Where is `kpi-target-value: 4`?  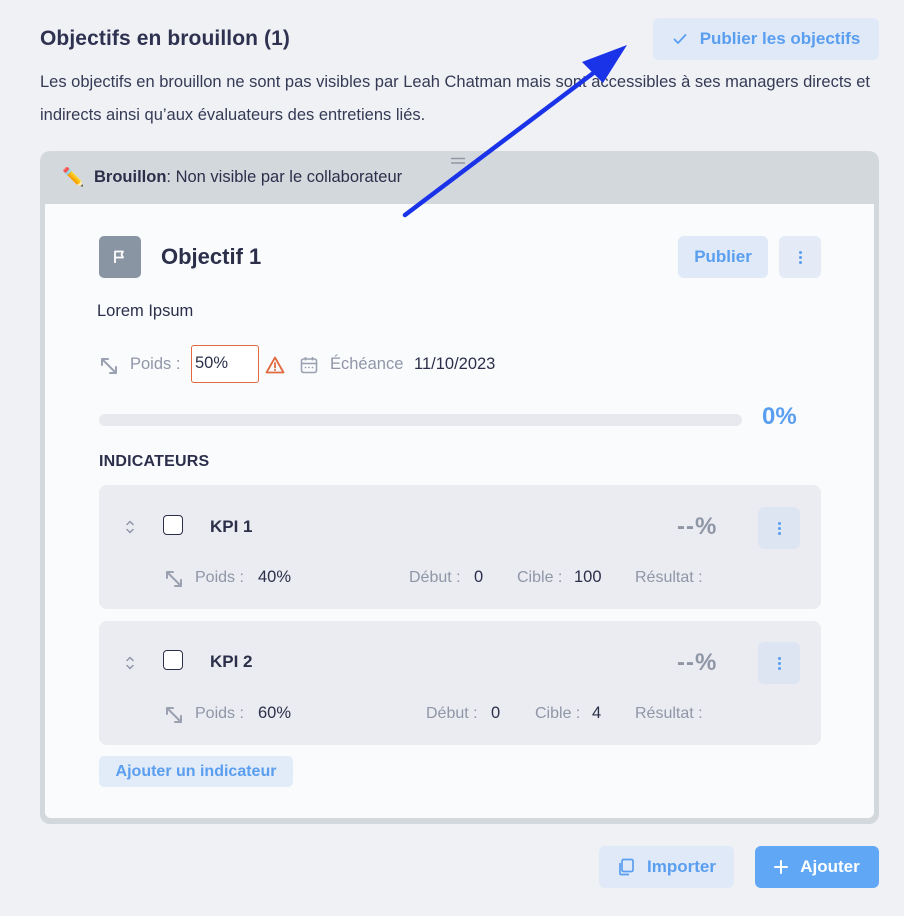 kpi-target-value: 4 is located at coordinates (597, 713).